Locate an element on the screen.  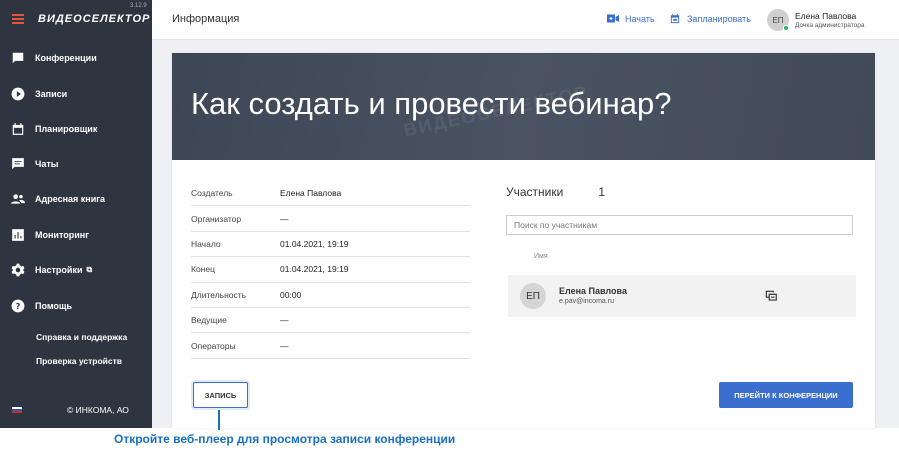
external-link-icon: ⧉ is located at coordinates (89, 269).